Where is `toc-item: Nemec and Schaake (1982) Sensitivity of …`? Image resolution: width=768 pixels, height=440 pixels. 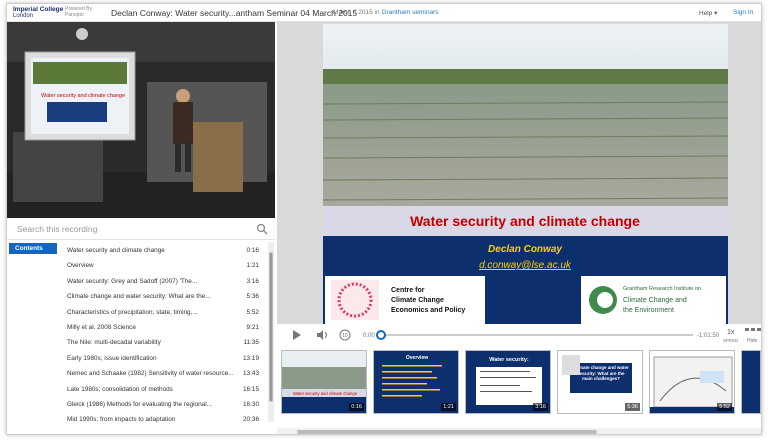
toc-item: Nemec and Schaake (1982) Sensitivity of … is located at coordinates (137, 373).